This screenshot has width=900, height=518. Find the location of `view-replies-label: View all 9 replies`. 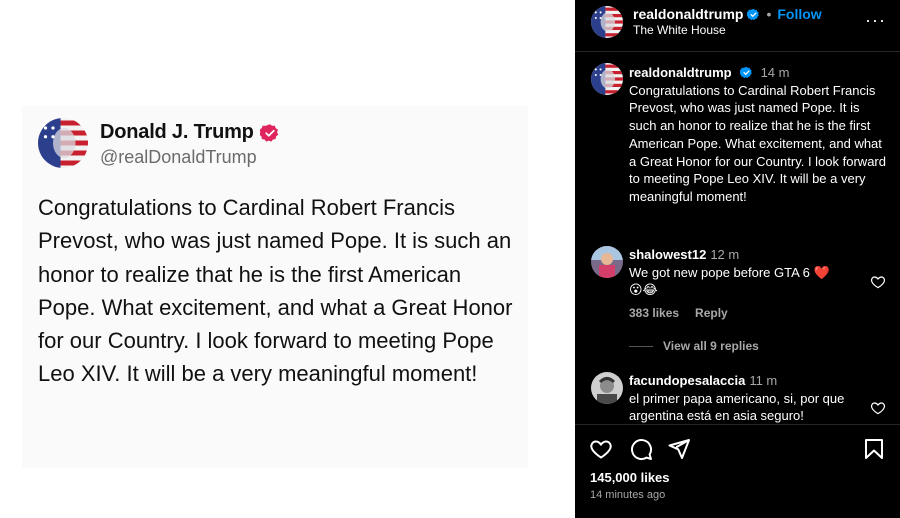

view-replies-label: View all 9 replies is located at coordinates (711, 346).